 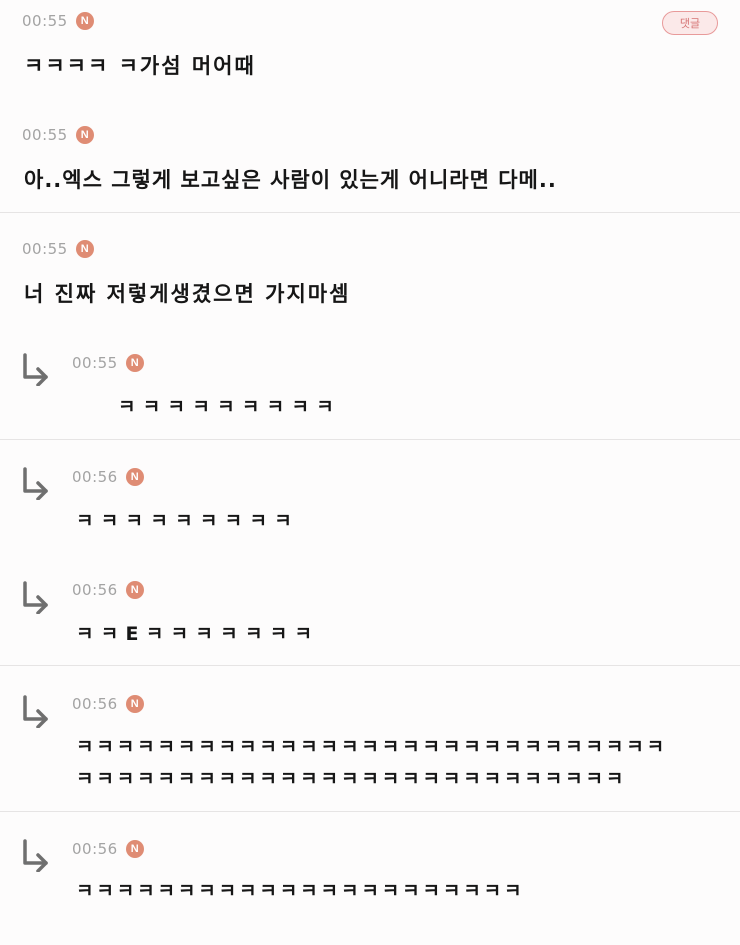 What do you see at coordinates (140, 66) in the screenshot?
I see `comment-text: ㅋㅋㅋㅋ ㅋ가섬 머어때` at bounding box center [140, 66].